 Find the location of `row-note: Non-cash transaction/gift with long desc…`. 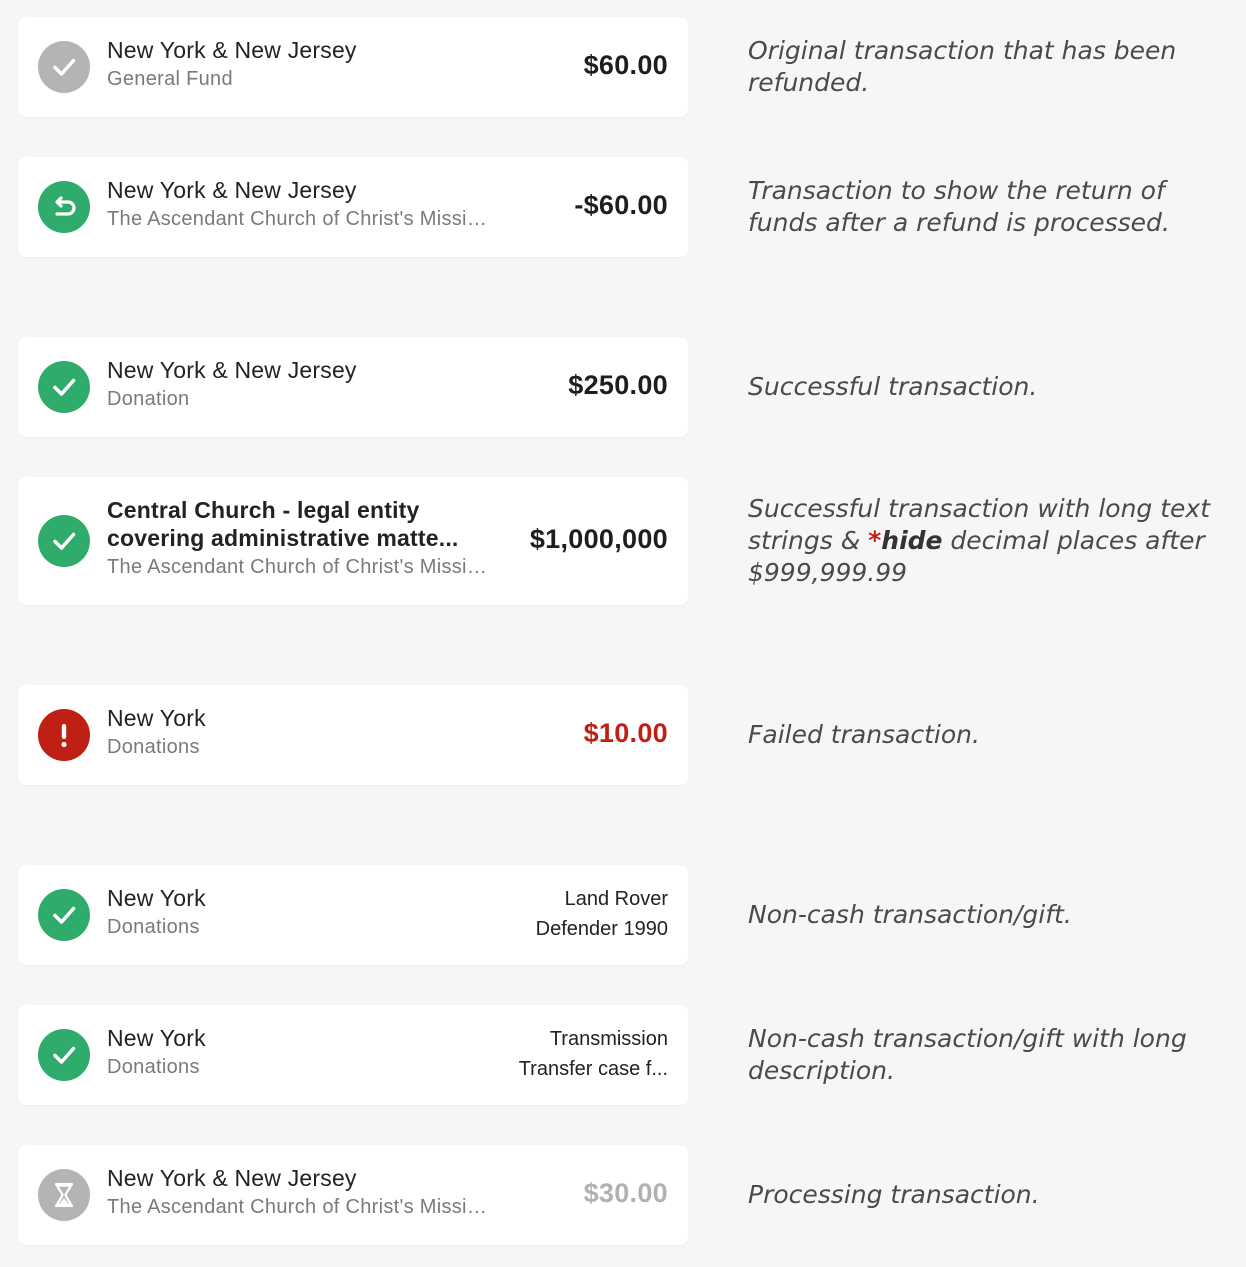

row-note: Non-cash transaction/gift with long desc… is located at coordinates (967, 1054).